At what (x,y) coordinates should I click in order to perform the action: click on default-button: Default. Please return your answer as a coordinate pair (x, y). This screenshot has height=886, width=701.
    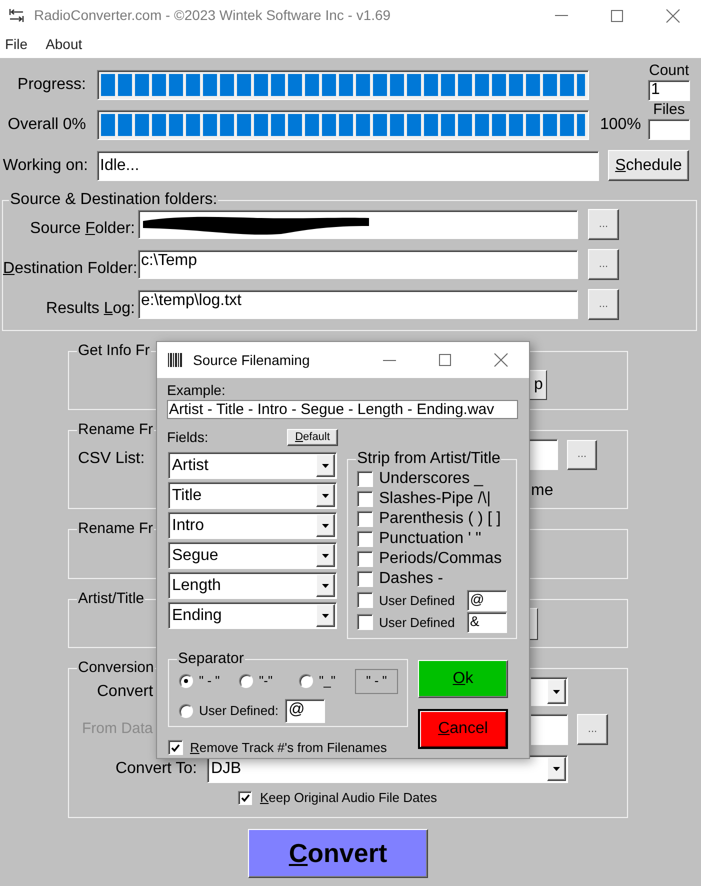
    Looking at the image, I should click on (312, 437).